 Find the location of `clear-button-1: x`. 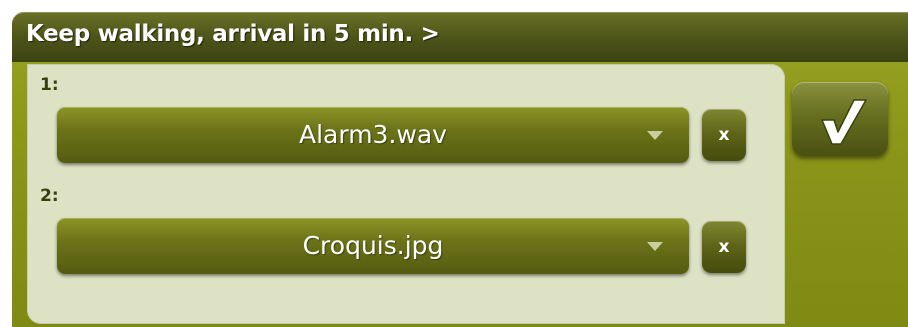

clear-button-1: x is located at coordinates (724, 135).